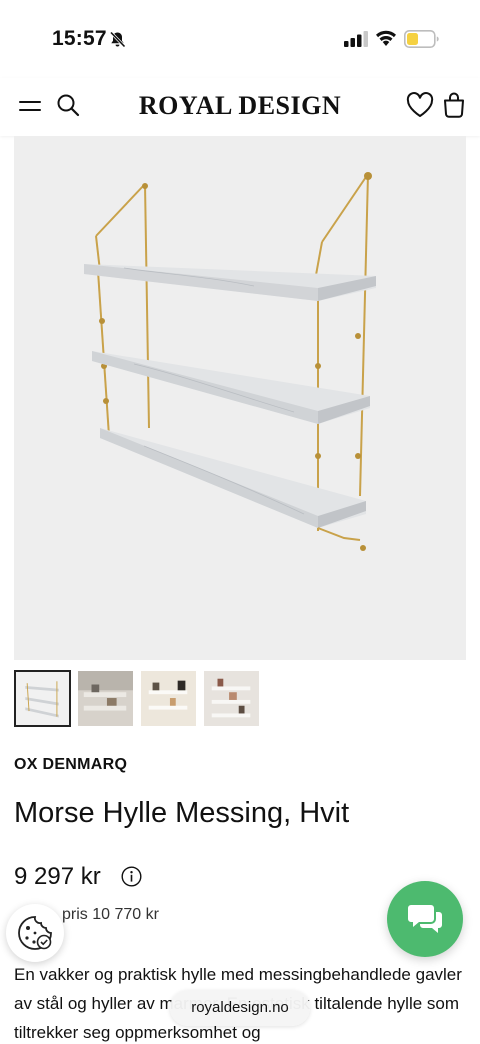  I want to click on site-header: ROYAL DESIGN, so click(240, 107).